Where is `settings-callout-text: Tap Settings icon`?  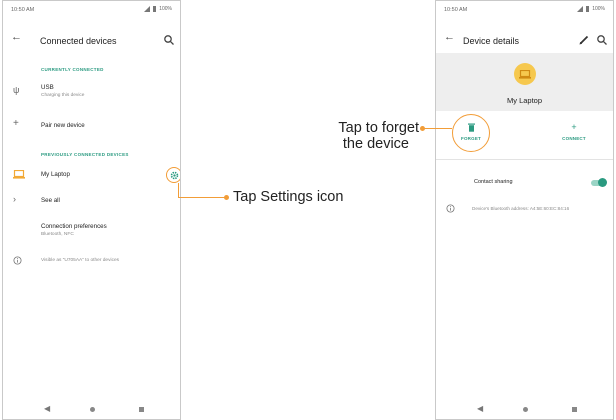
settings-callout-text: Tap Settings icon is located at coordinates (288, 197).